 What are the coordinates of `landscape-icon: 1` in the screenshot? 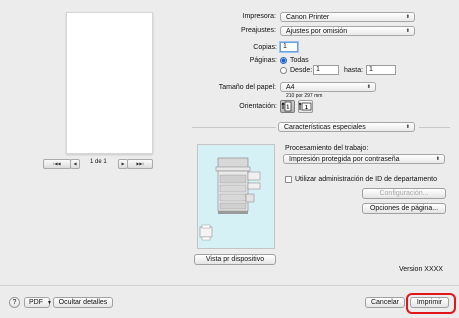 It's located at (305, 106).